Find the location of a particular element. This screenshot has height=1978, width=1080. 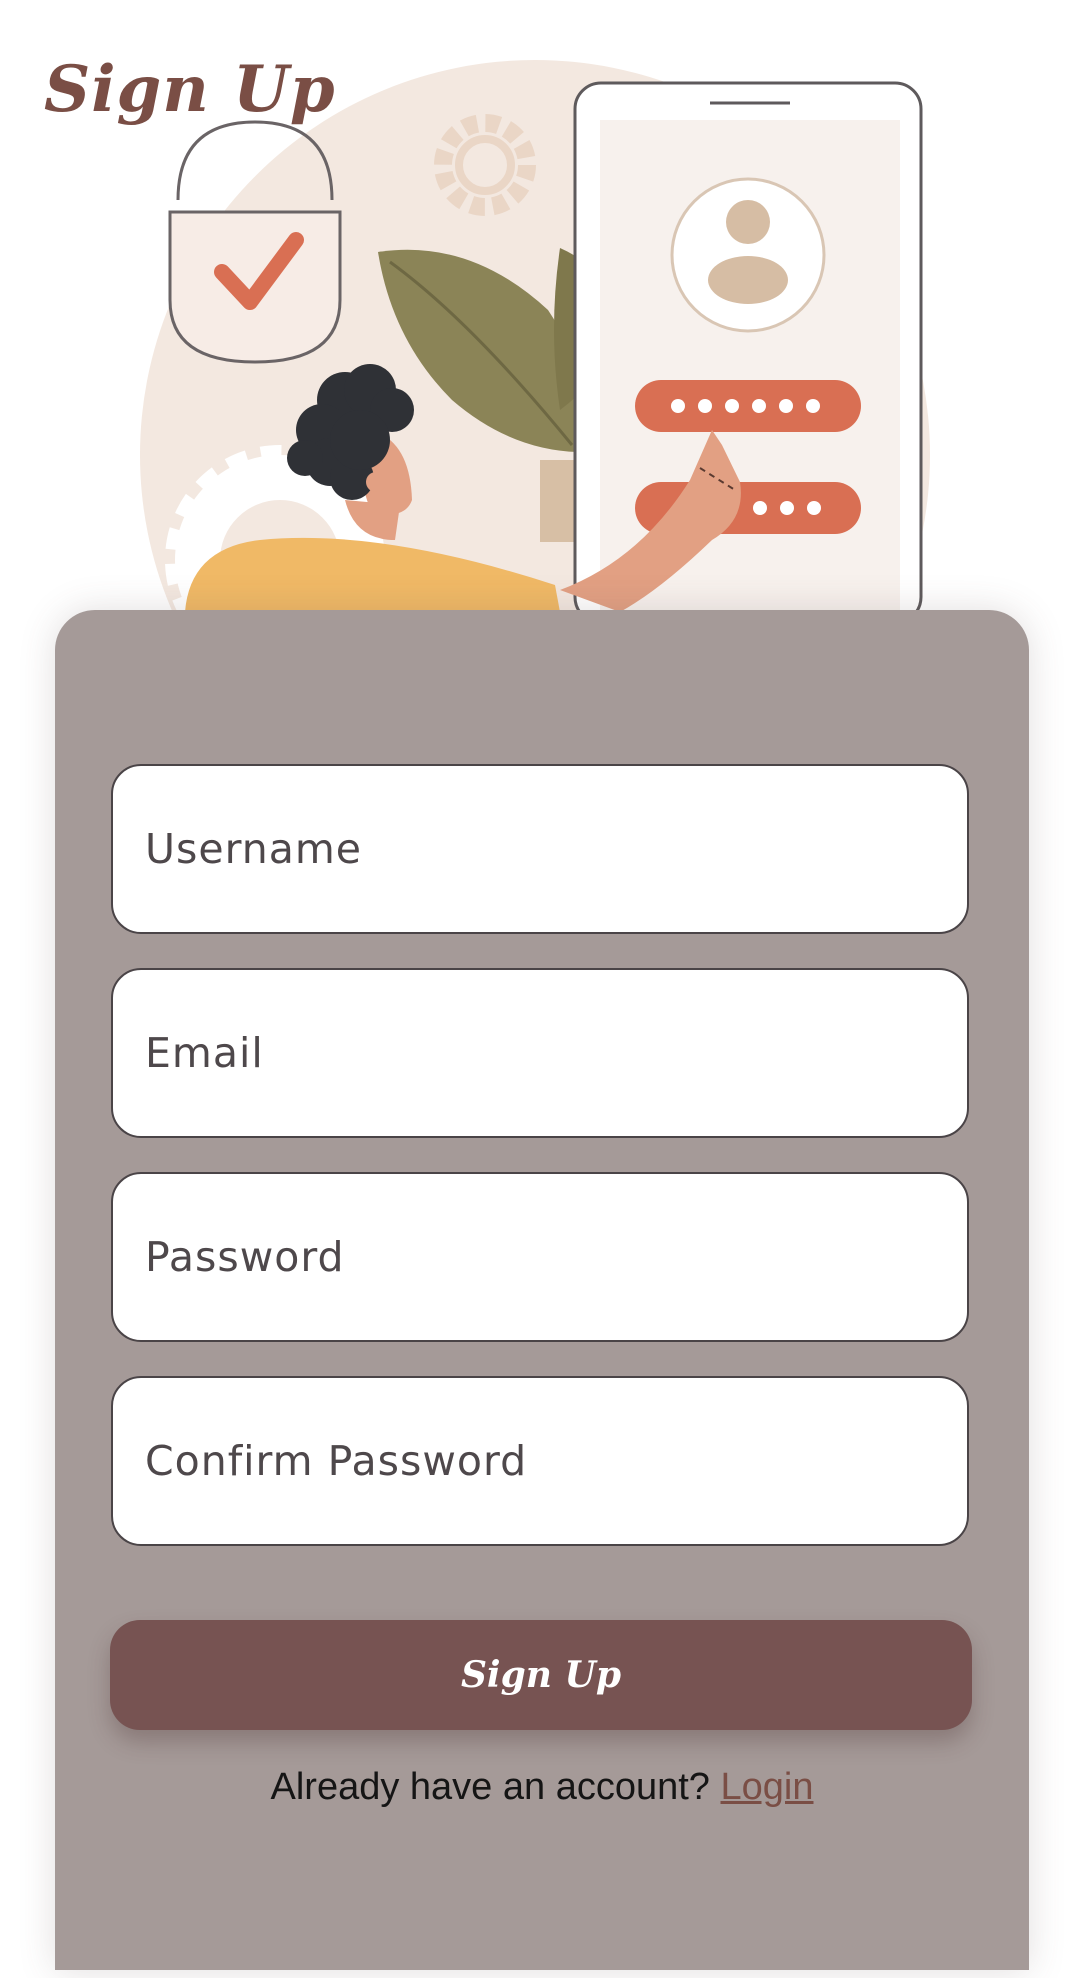

login-prompt-row: Already have an account? Login is located at coordinates (542, 1787).